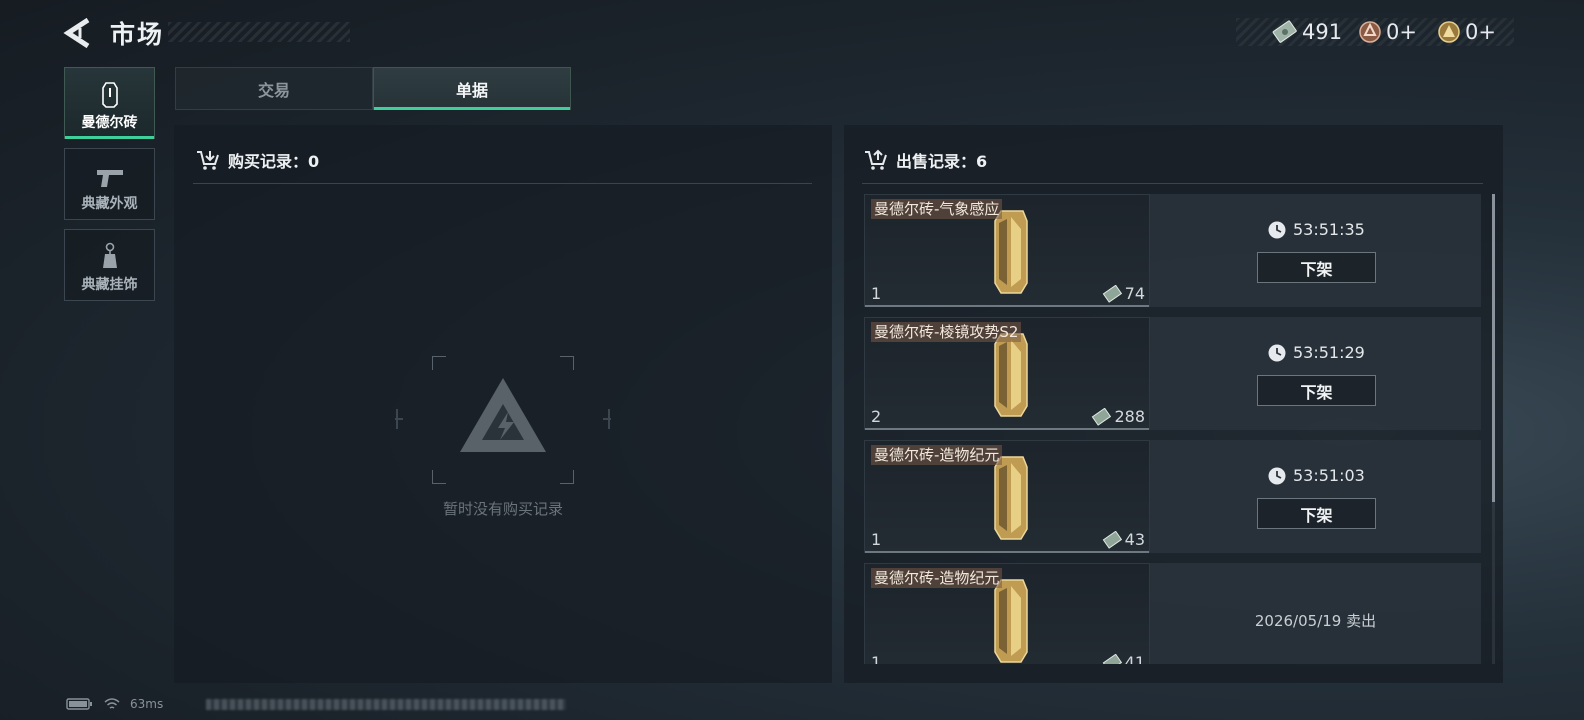 The width and height of the screenshot is (1584, 720). Describe the element at coordinates (386, 704) in the screenshot. I see `blurred-status-text` at that location.